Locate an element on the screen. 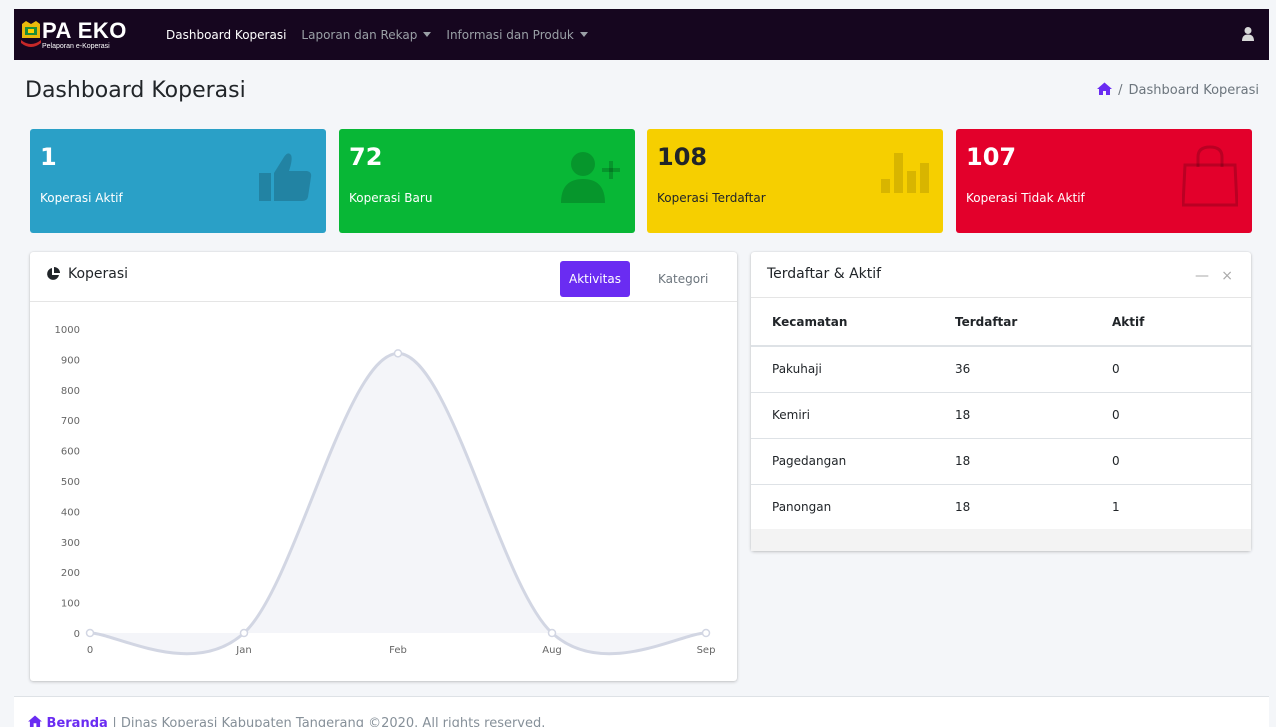 The width and height of the screenshot is (1276, 727). footer-home-link: Beranda is located at coordinates (70, 721).